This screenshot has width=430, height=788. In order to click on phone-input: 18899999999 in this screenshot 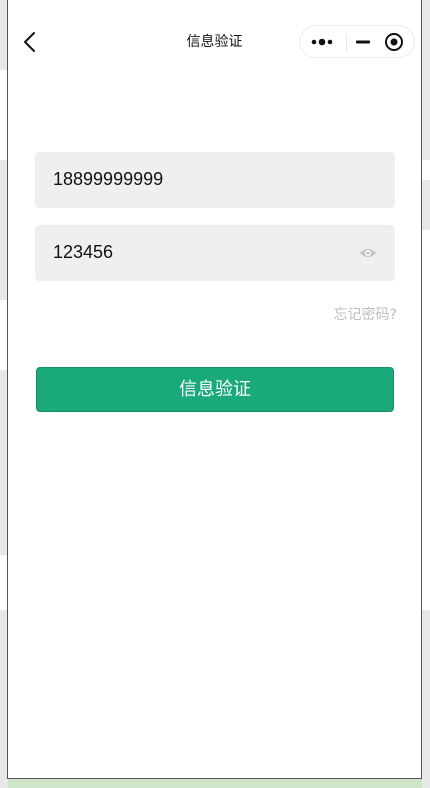, I will do `click(215, 180)`.